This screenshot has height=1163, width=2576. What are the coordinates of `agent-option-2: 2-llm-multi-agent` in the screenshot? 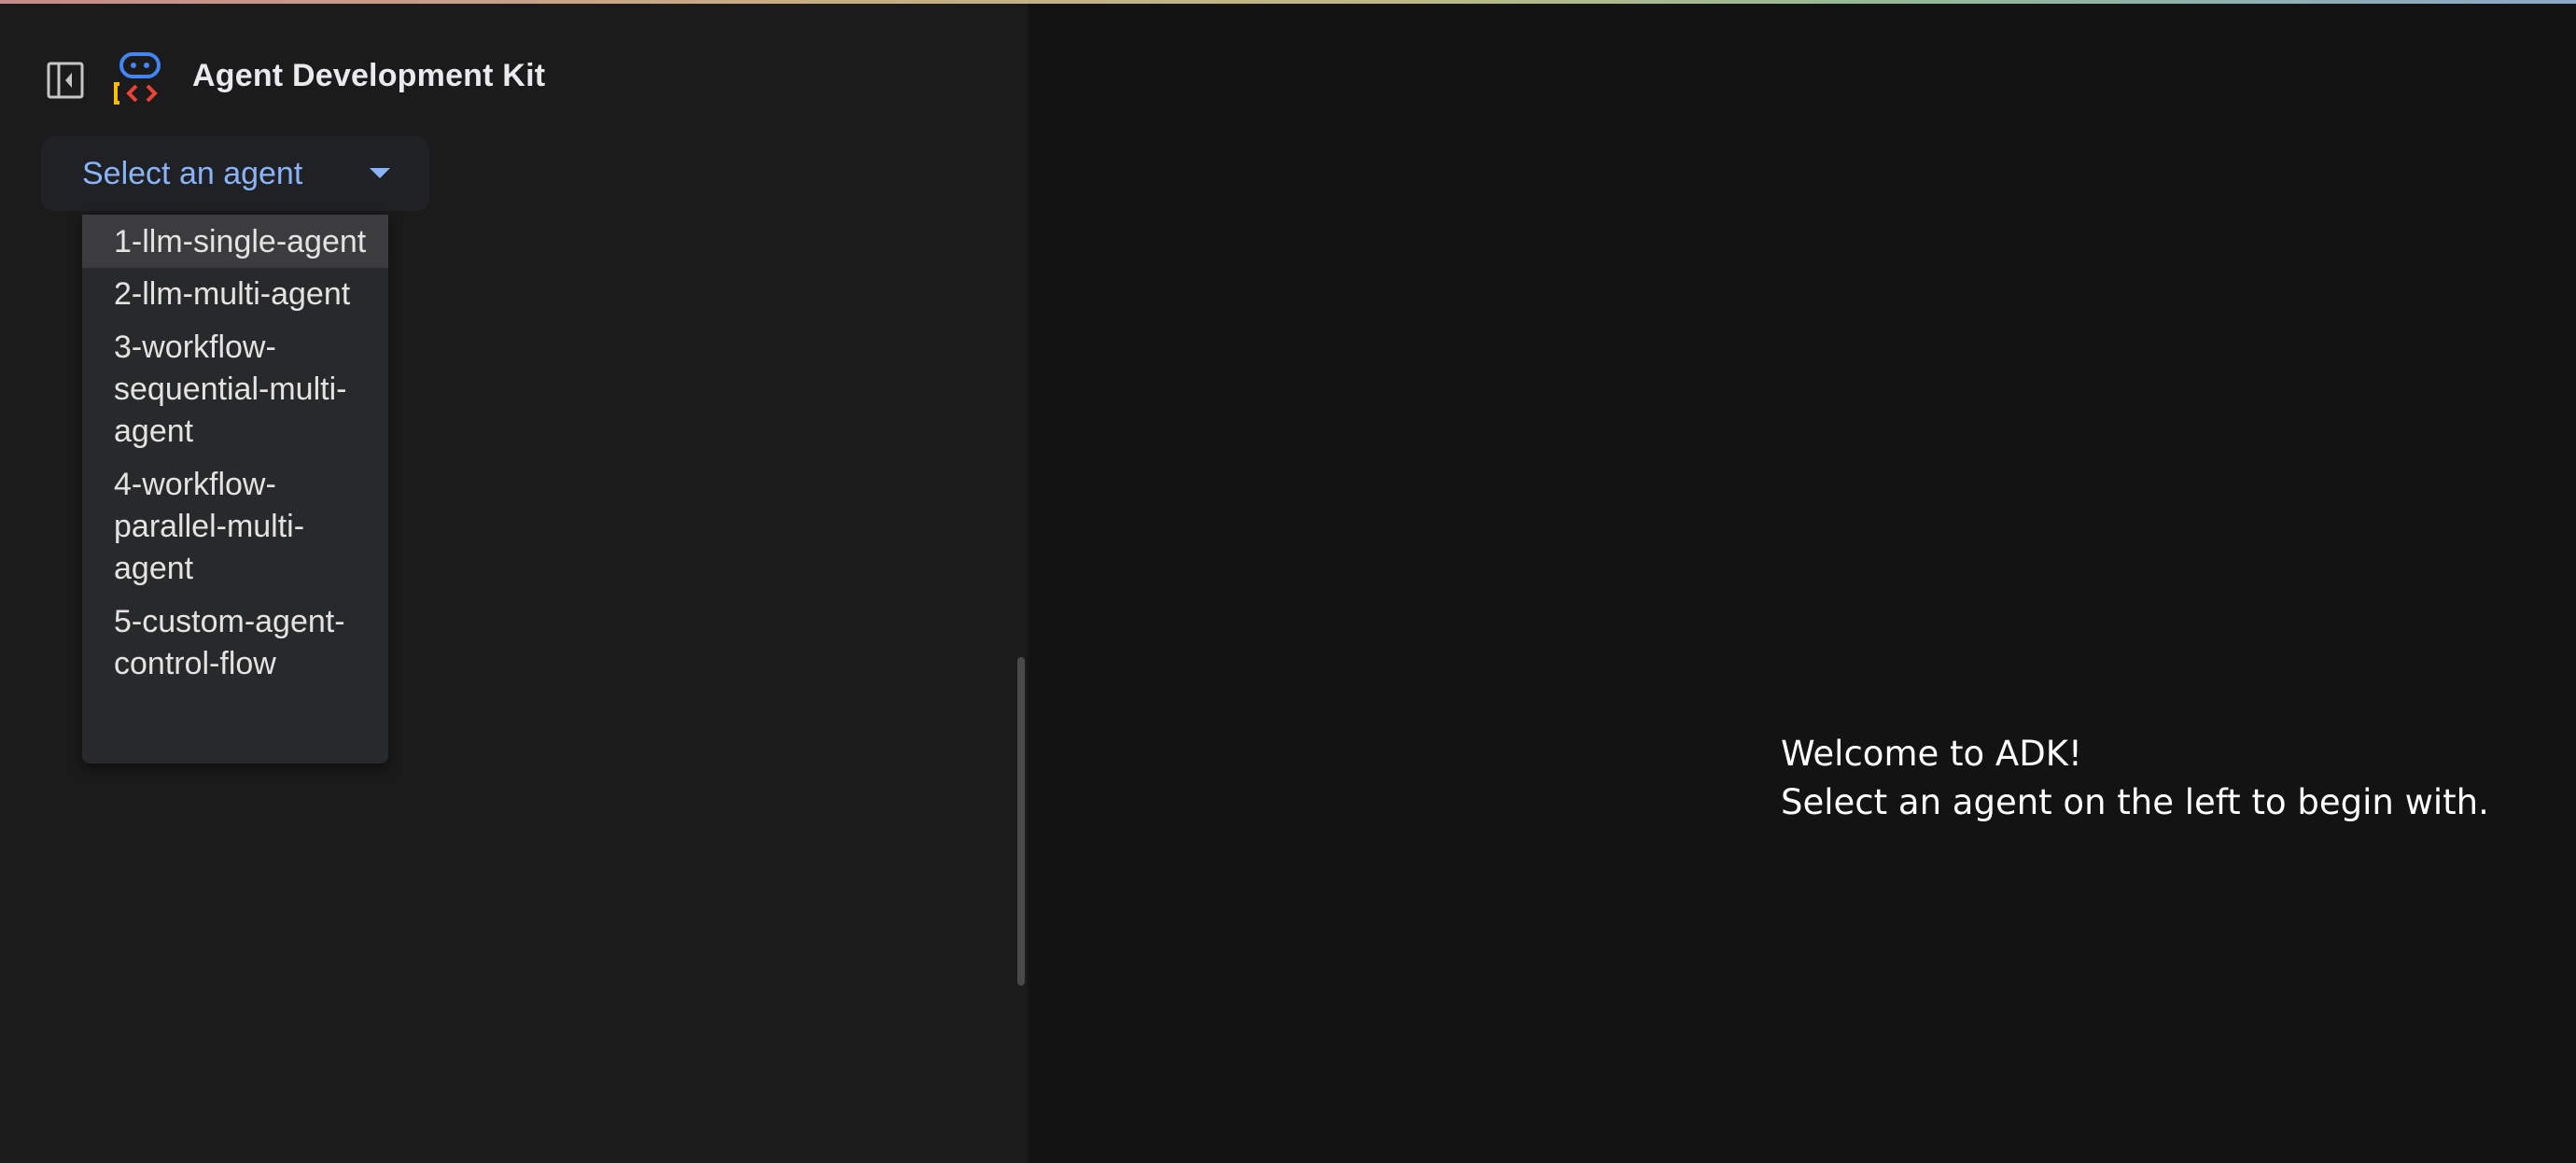 It's located at (235, 294).